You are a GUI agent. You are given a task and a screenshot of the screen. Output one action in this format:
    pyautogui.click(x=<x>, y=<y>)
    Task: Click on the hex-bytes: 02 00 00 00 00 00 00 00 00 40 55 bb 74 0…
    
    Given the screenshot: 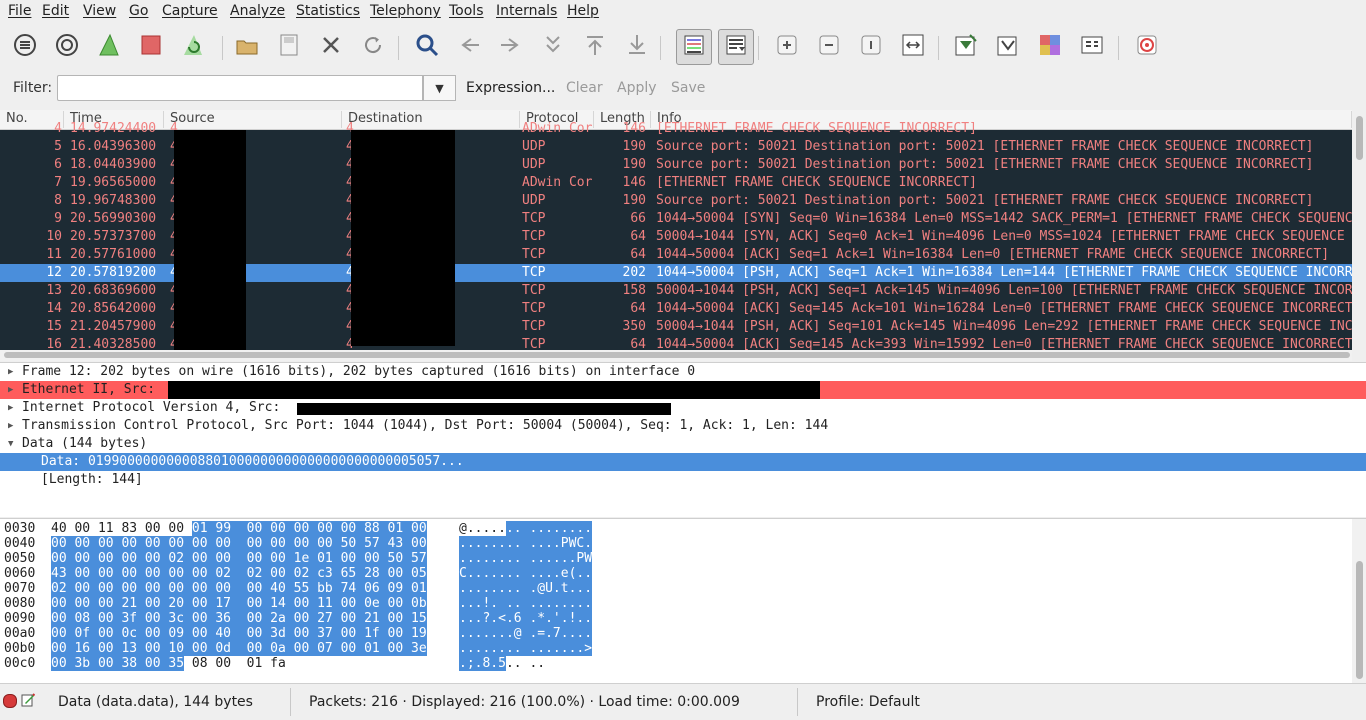 What is the action you would take?
    pyautogui.click(x=239, y=588)
    